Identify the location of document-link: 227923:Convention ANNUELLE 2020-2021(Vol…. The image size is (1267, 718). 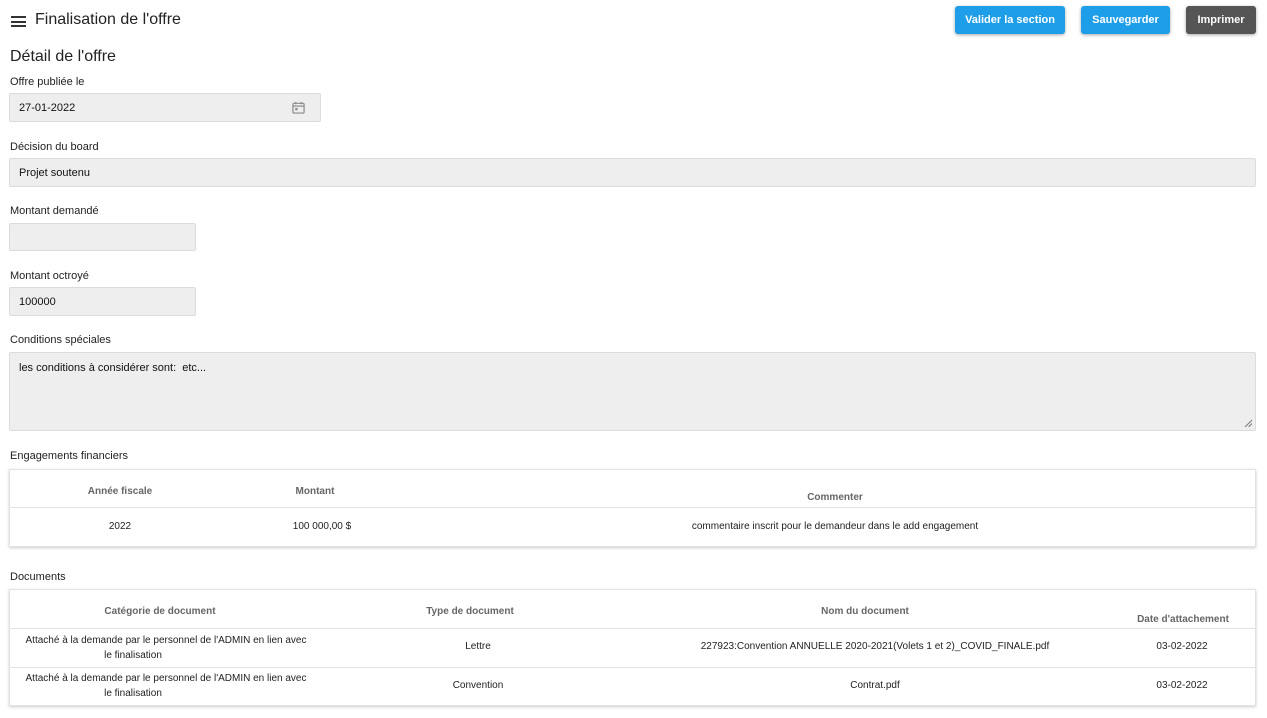
(875, 646).